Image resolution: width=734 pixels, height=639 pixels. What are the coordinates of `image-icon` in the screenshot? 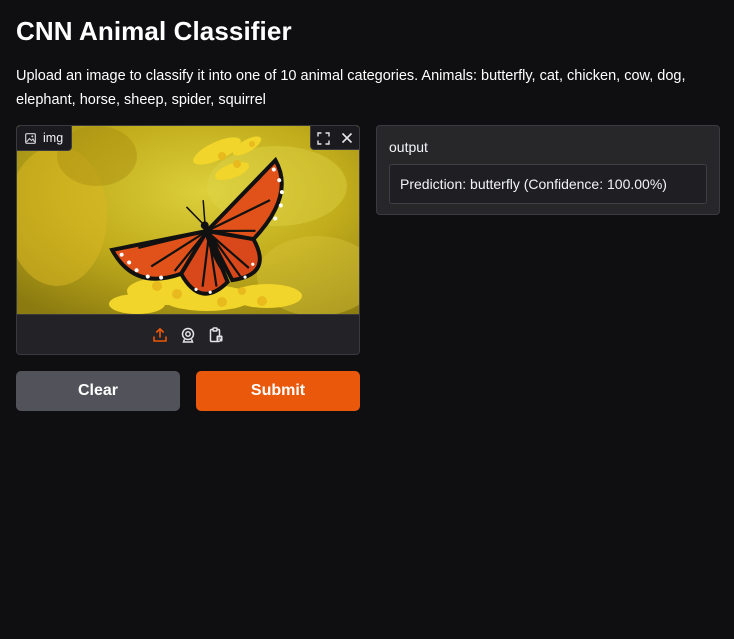 It's located at (30, 138).